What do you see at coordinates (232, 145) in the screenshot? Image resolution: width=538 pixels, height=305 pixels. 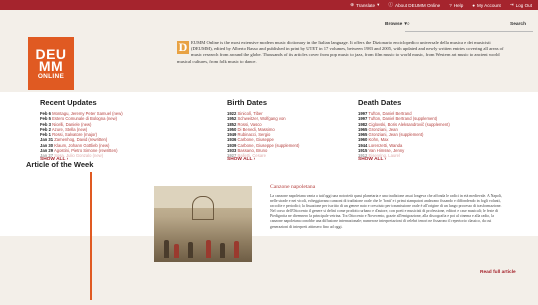 I see `list-item-date: 1939` at bounding box center [232, 145].